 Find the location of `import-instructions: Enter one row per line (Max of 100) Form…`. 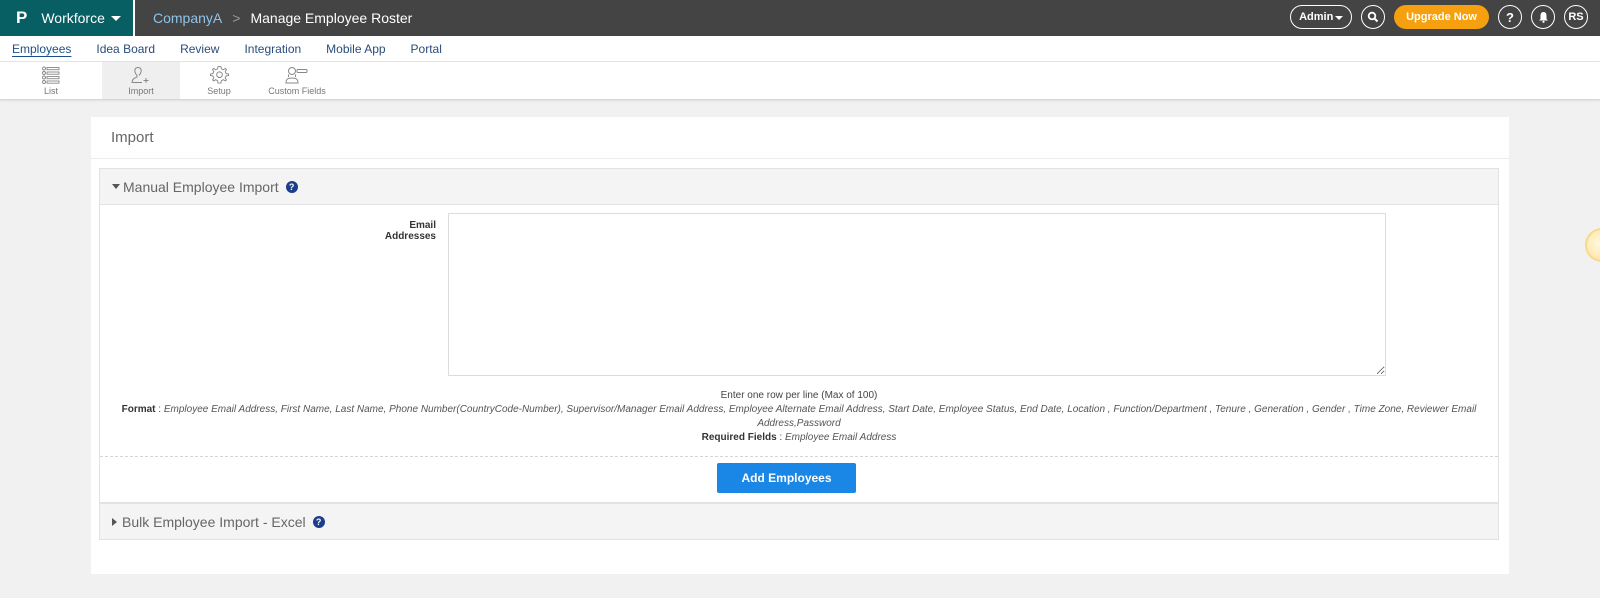

import-instructions: Enter one row per line (Max of 100) Form… is located at coordinates (799, 417).